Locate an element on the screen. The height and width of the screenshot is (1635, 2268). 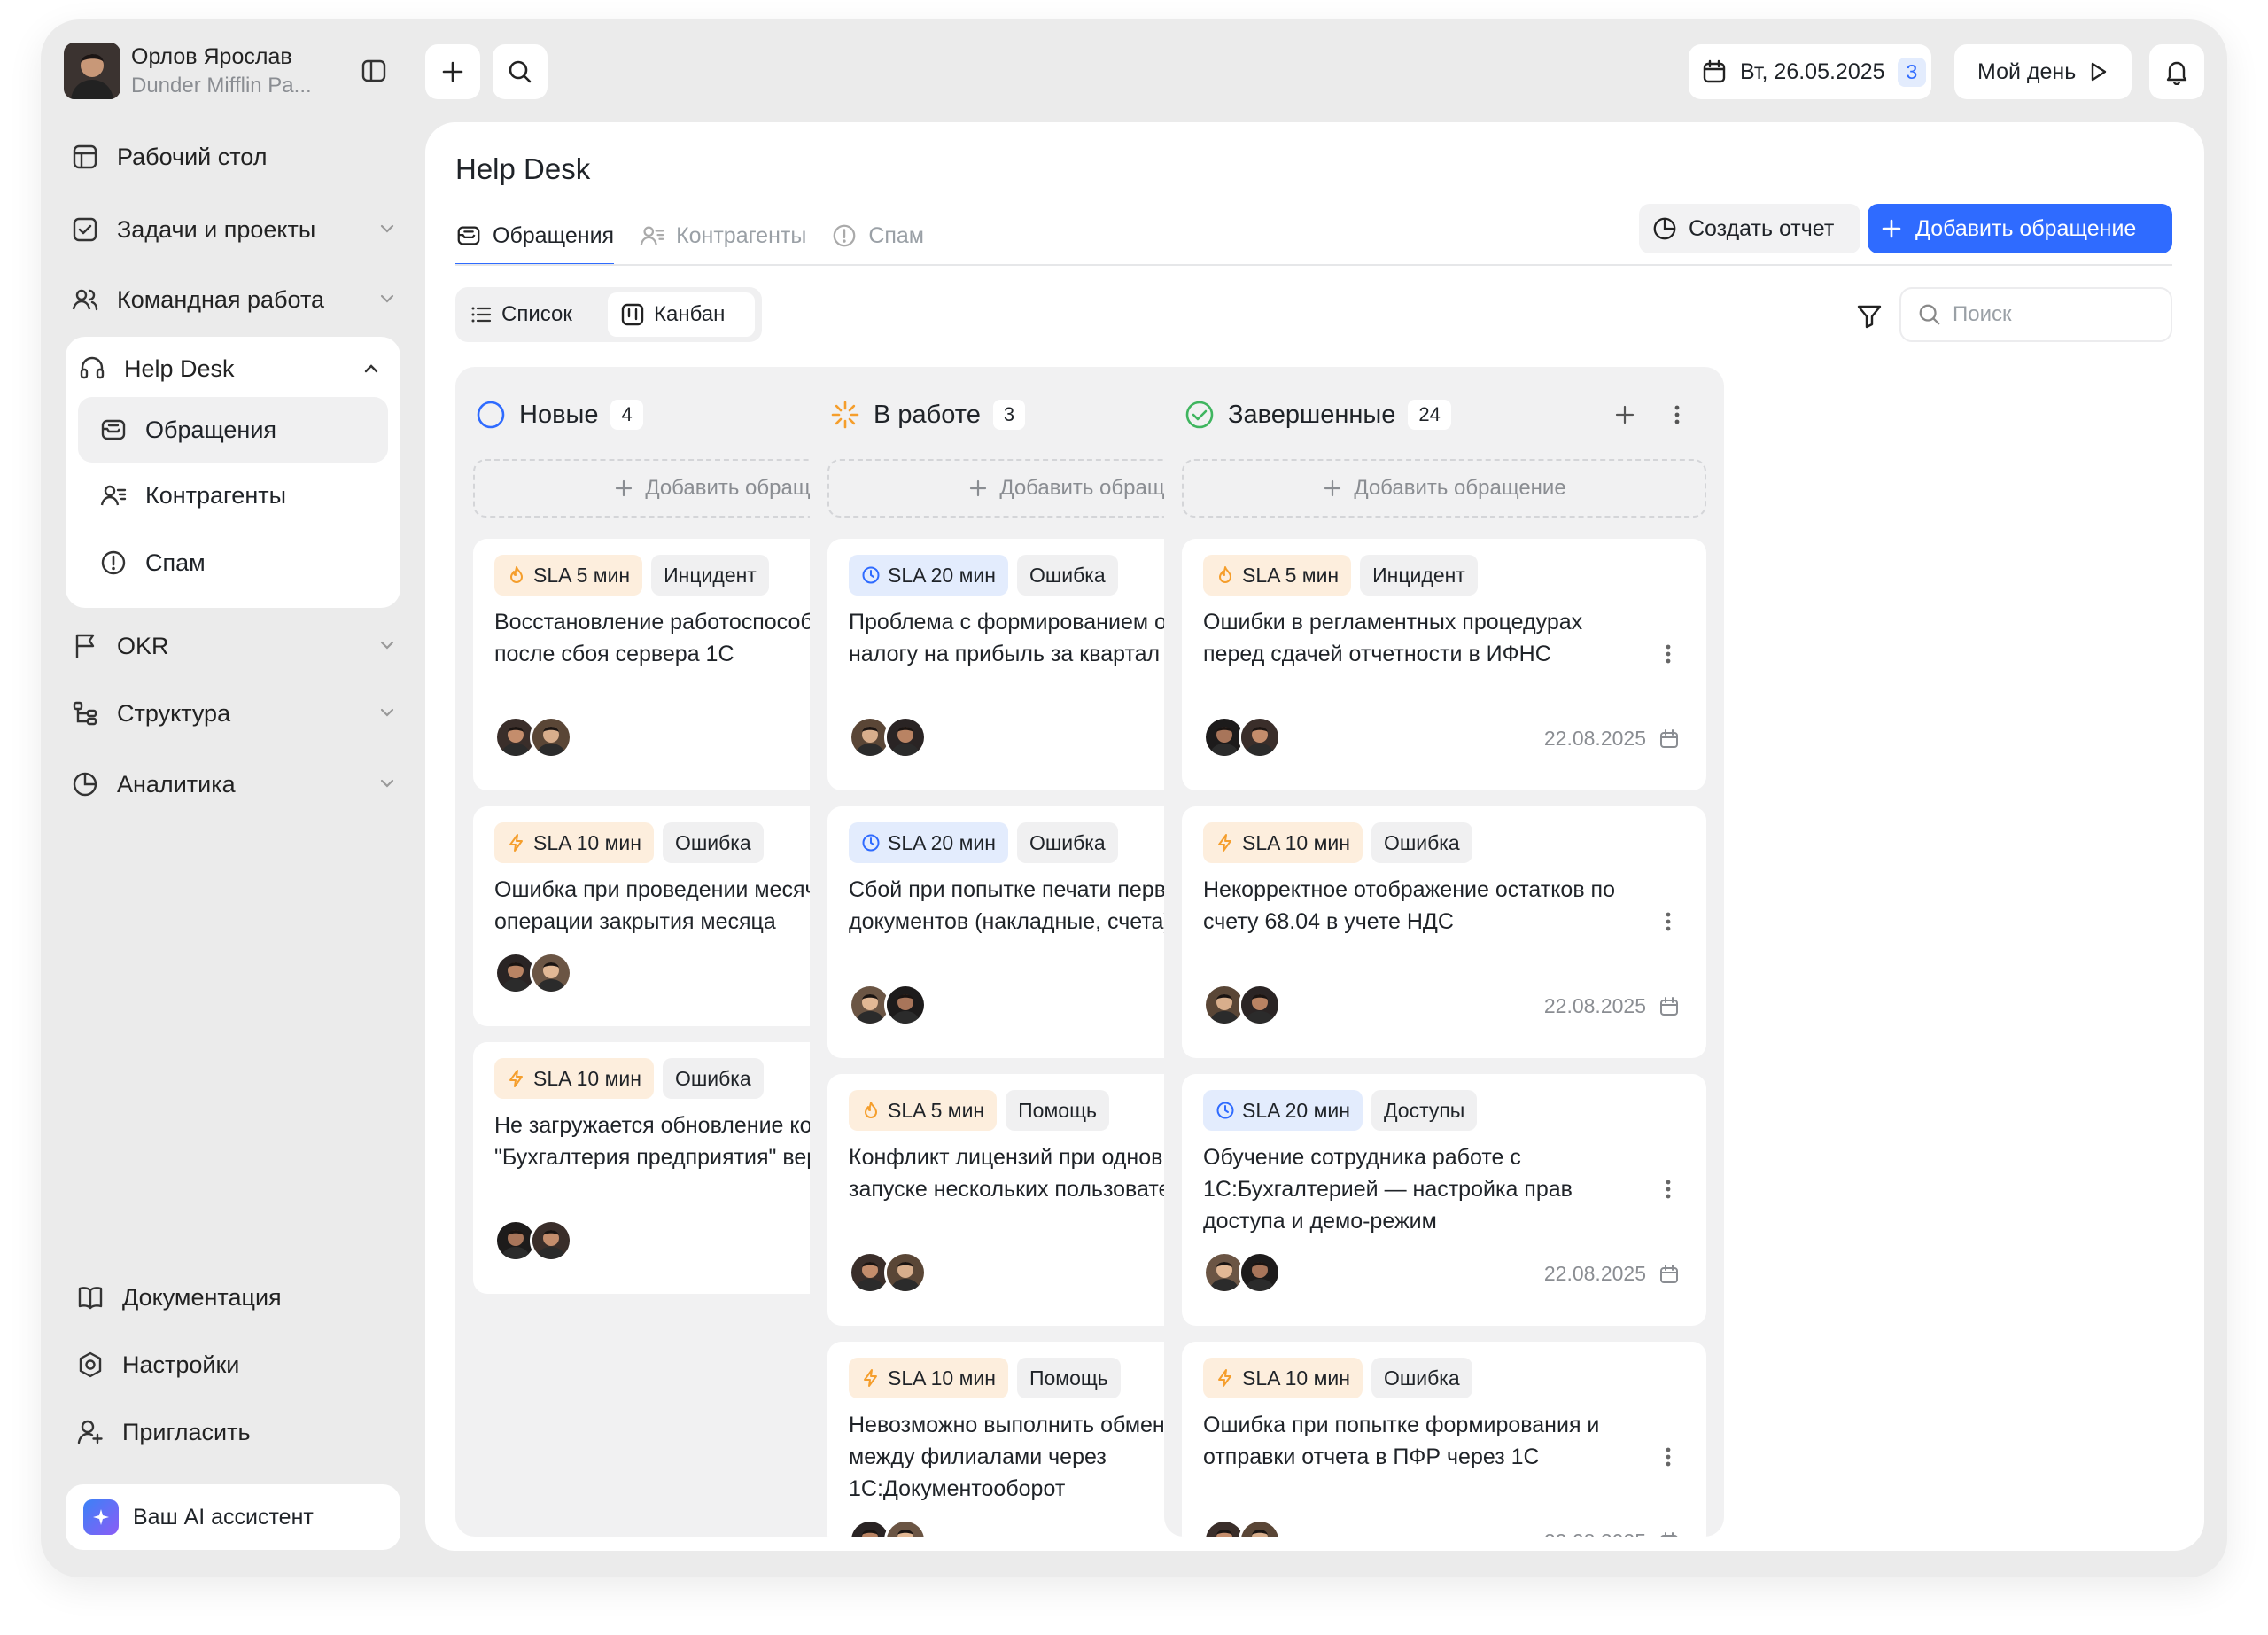
date-button: Вт, 26.05.2025 3 is located at coordinates (1810, 71).